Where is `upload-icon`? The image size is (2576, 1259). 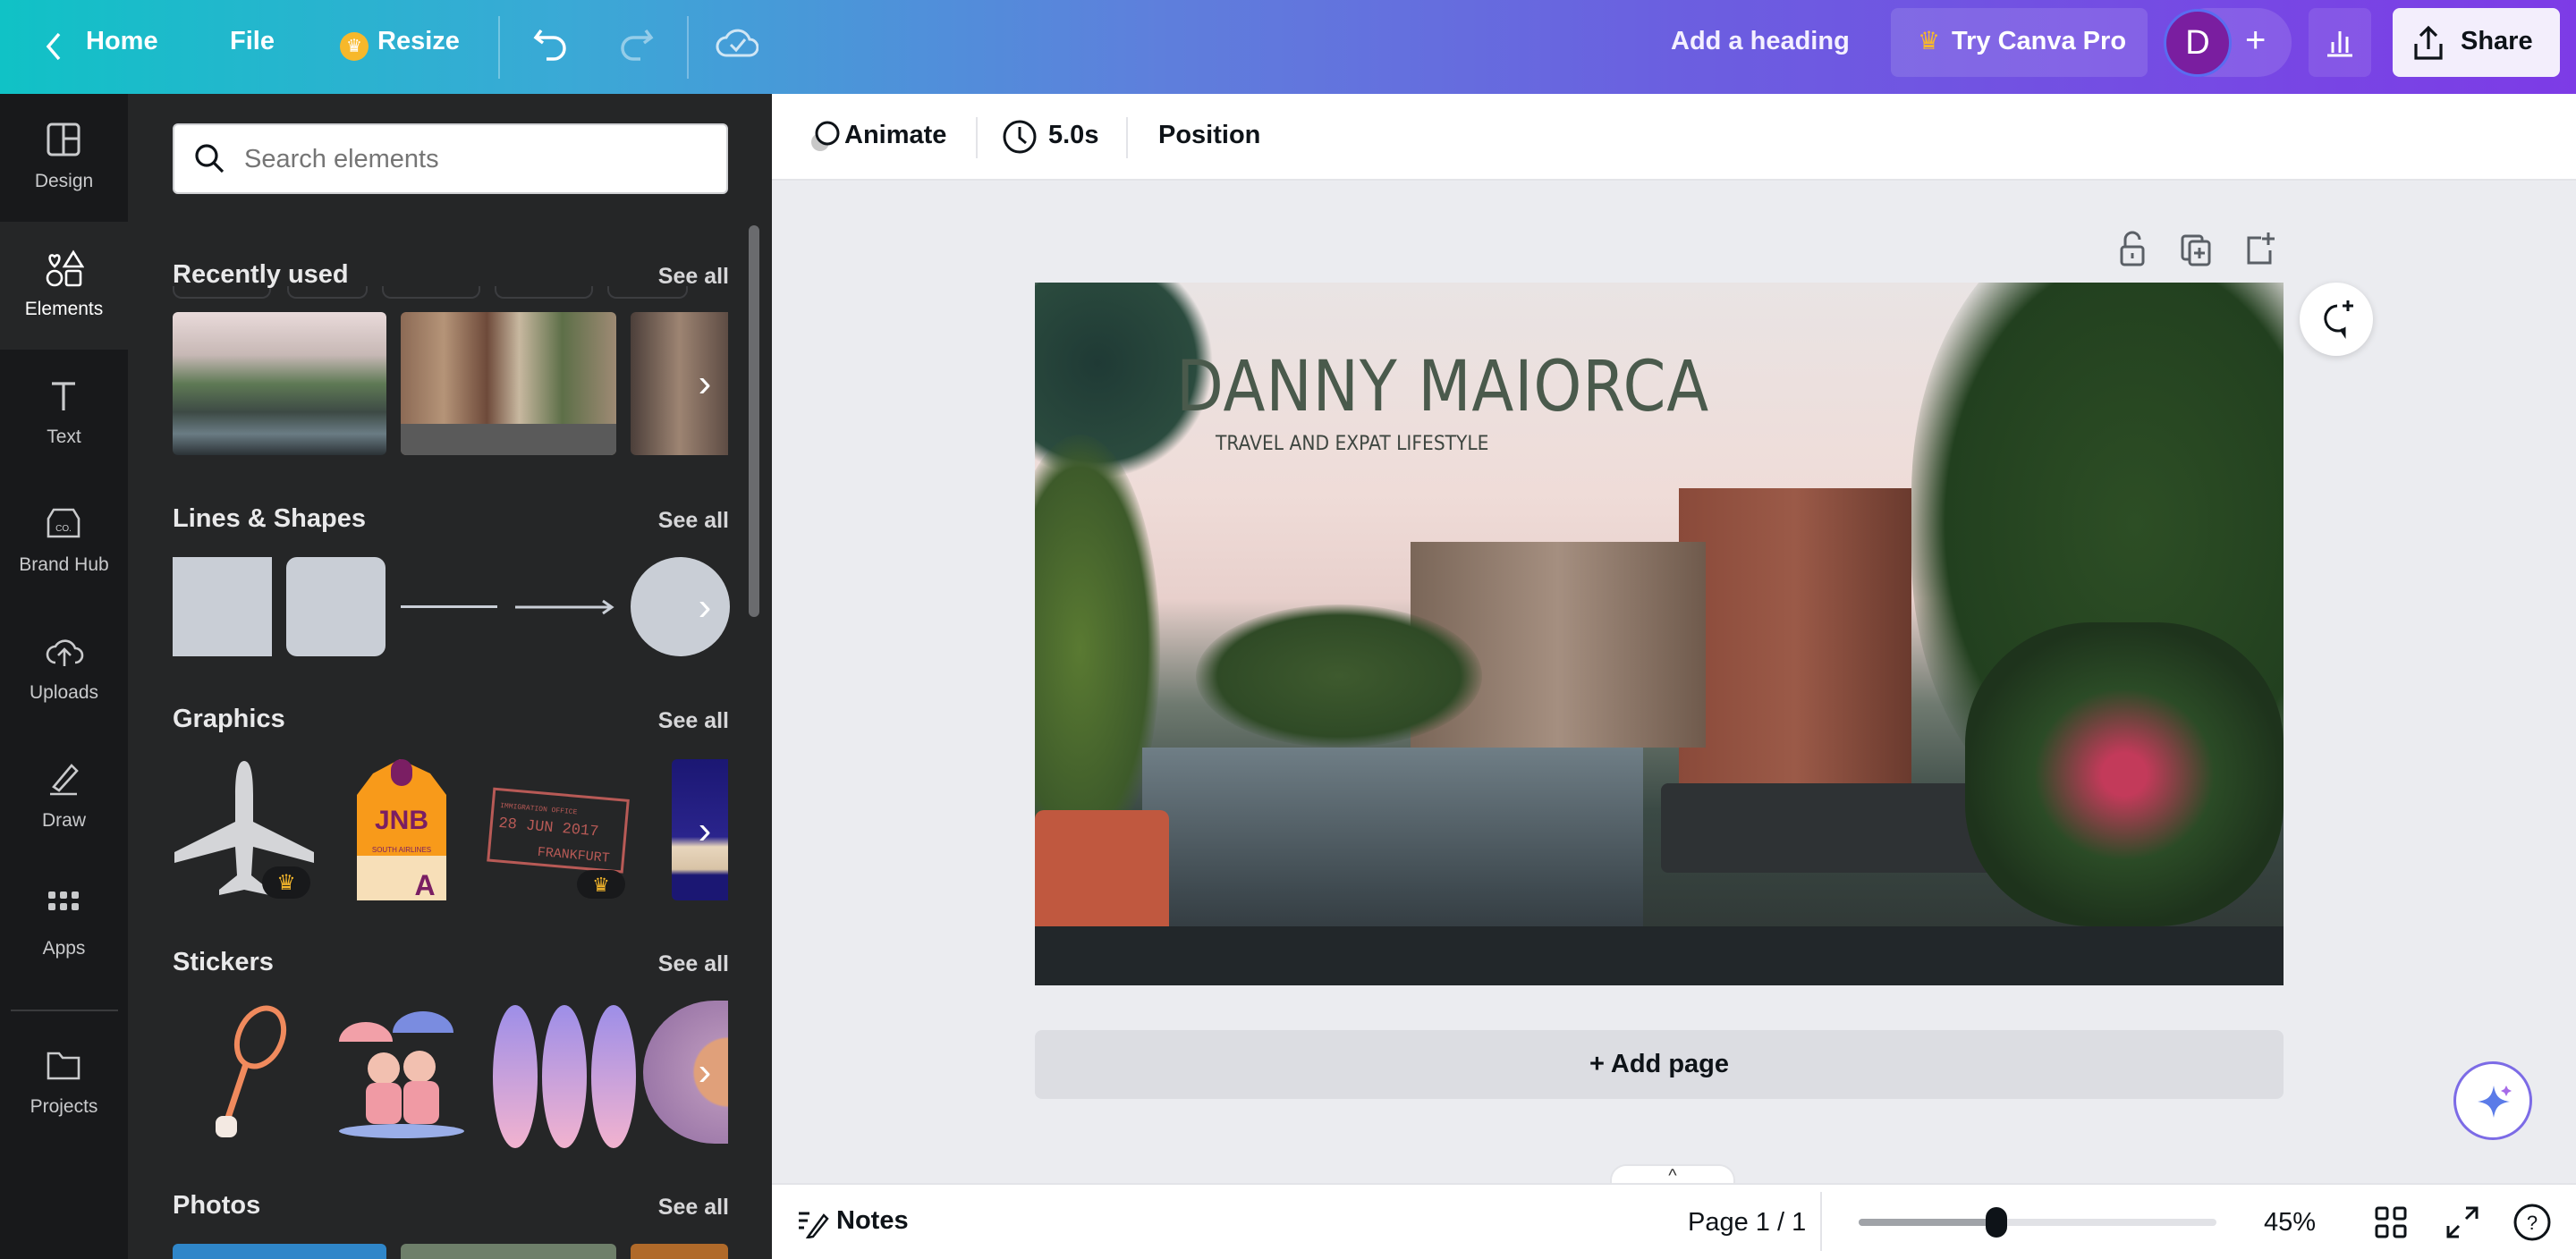
upload-icon is located at coordinates (2428, 42).